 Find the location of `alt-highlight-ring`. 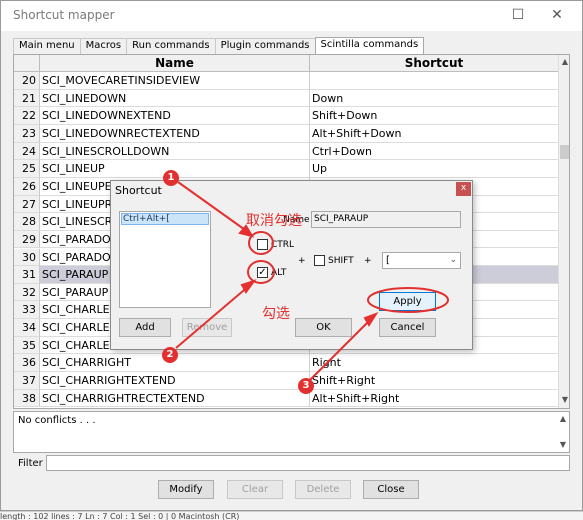

alt-highlight-ring is located at coordinates (261, 272).